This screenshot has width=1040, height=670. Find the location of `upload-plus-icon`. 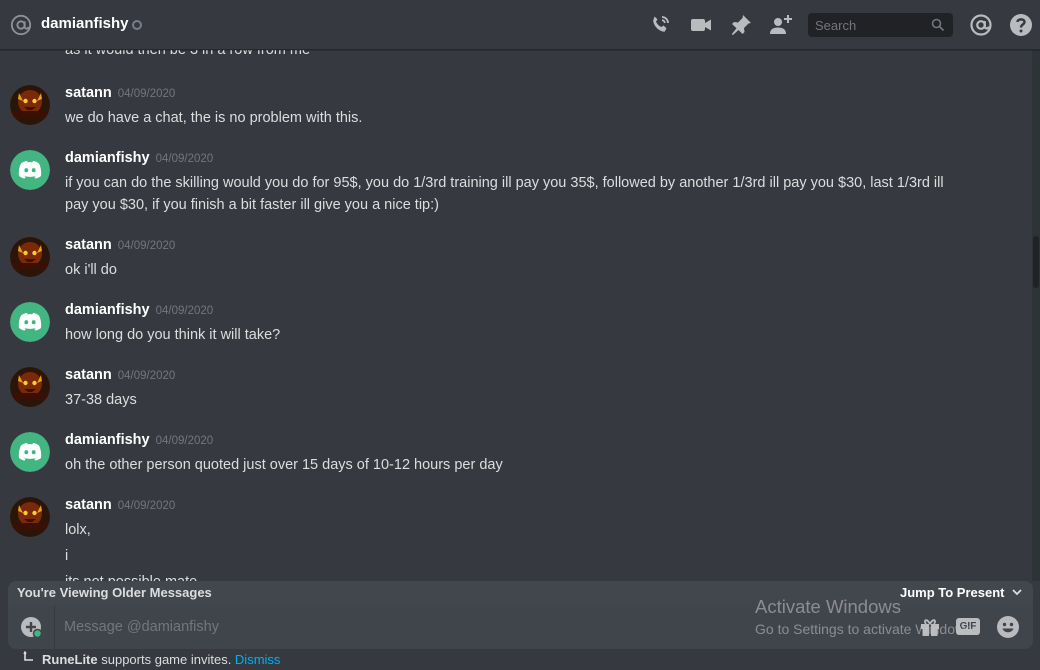

upload-plus-icon is located at coordinates (31, 627).